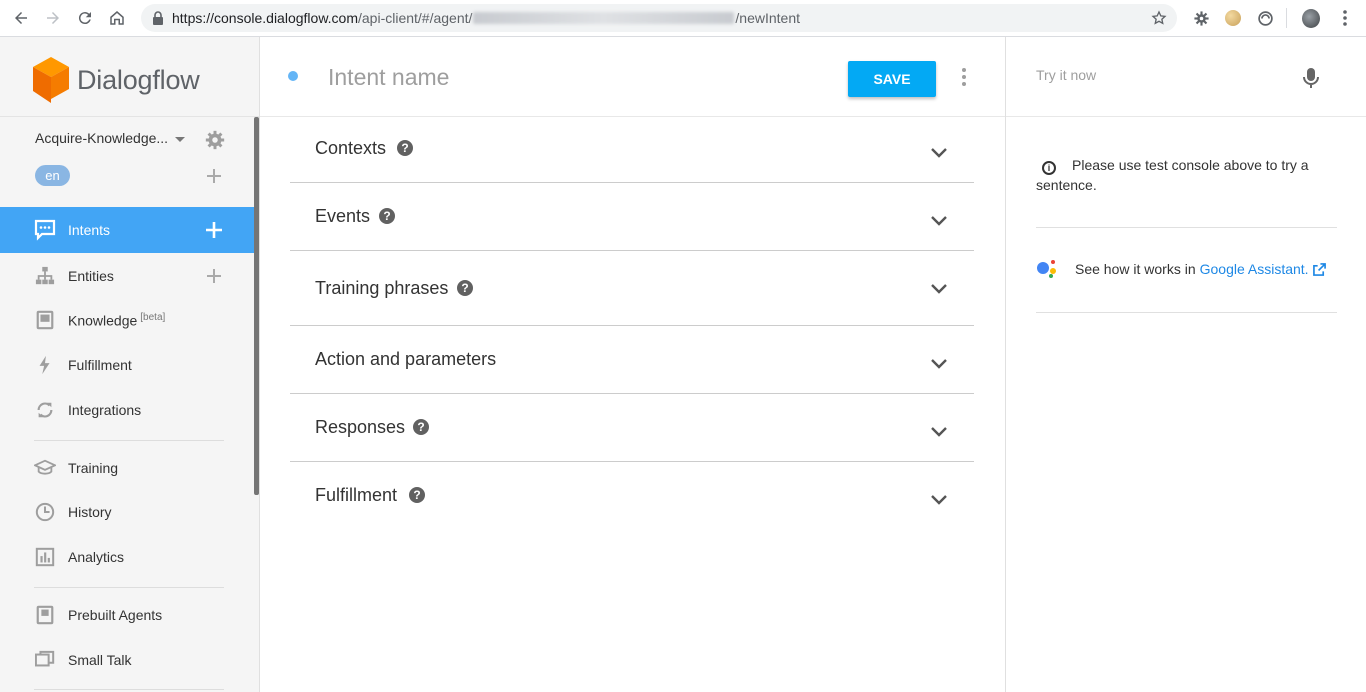 The image size is (1366, 692). I want to click on beta-badge: [beta], so click(153, 317).